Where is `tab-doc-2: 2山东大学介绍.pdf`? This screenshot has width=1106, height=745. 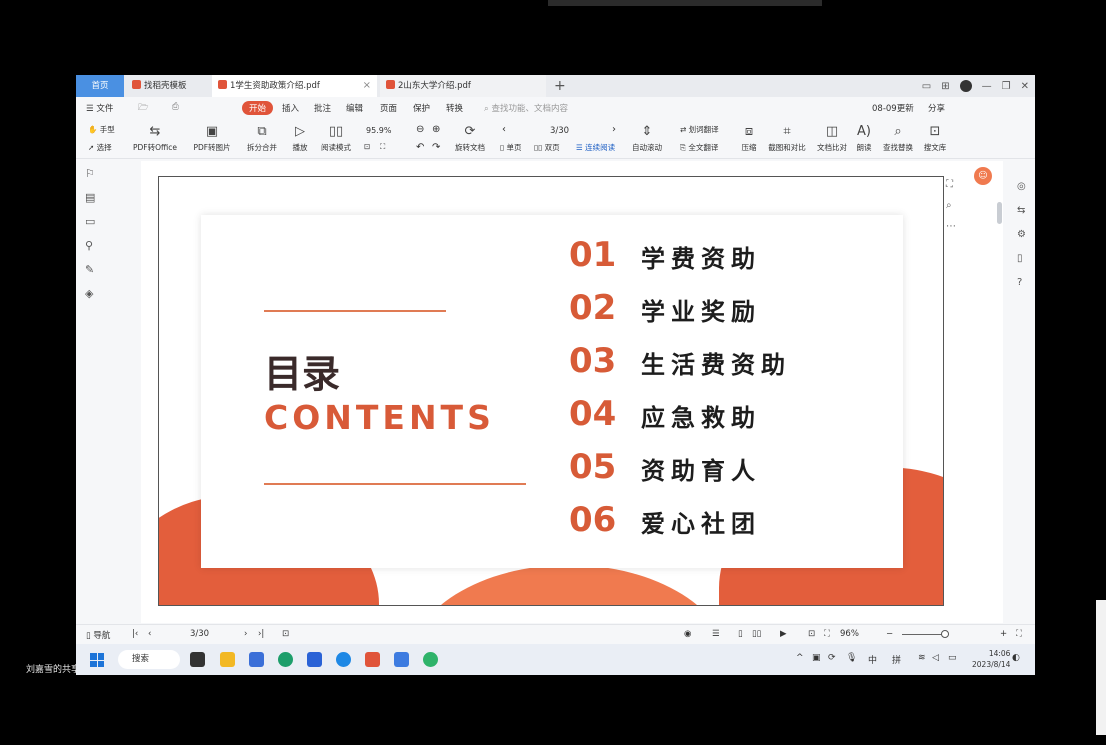 tab-doc-2: 2山东大学介绍.pdf is located at coordinates (463, 86).